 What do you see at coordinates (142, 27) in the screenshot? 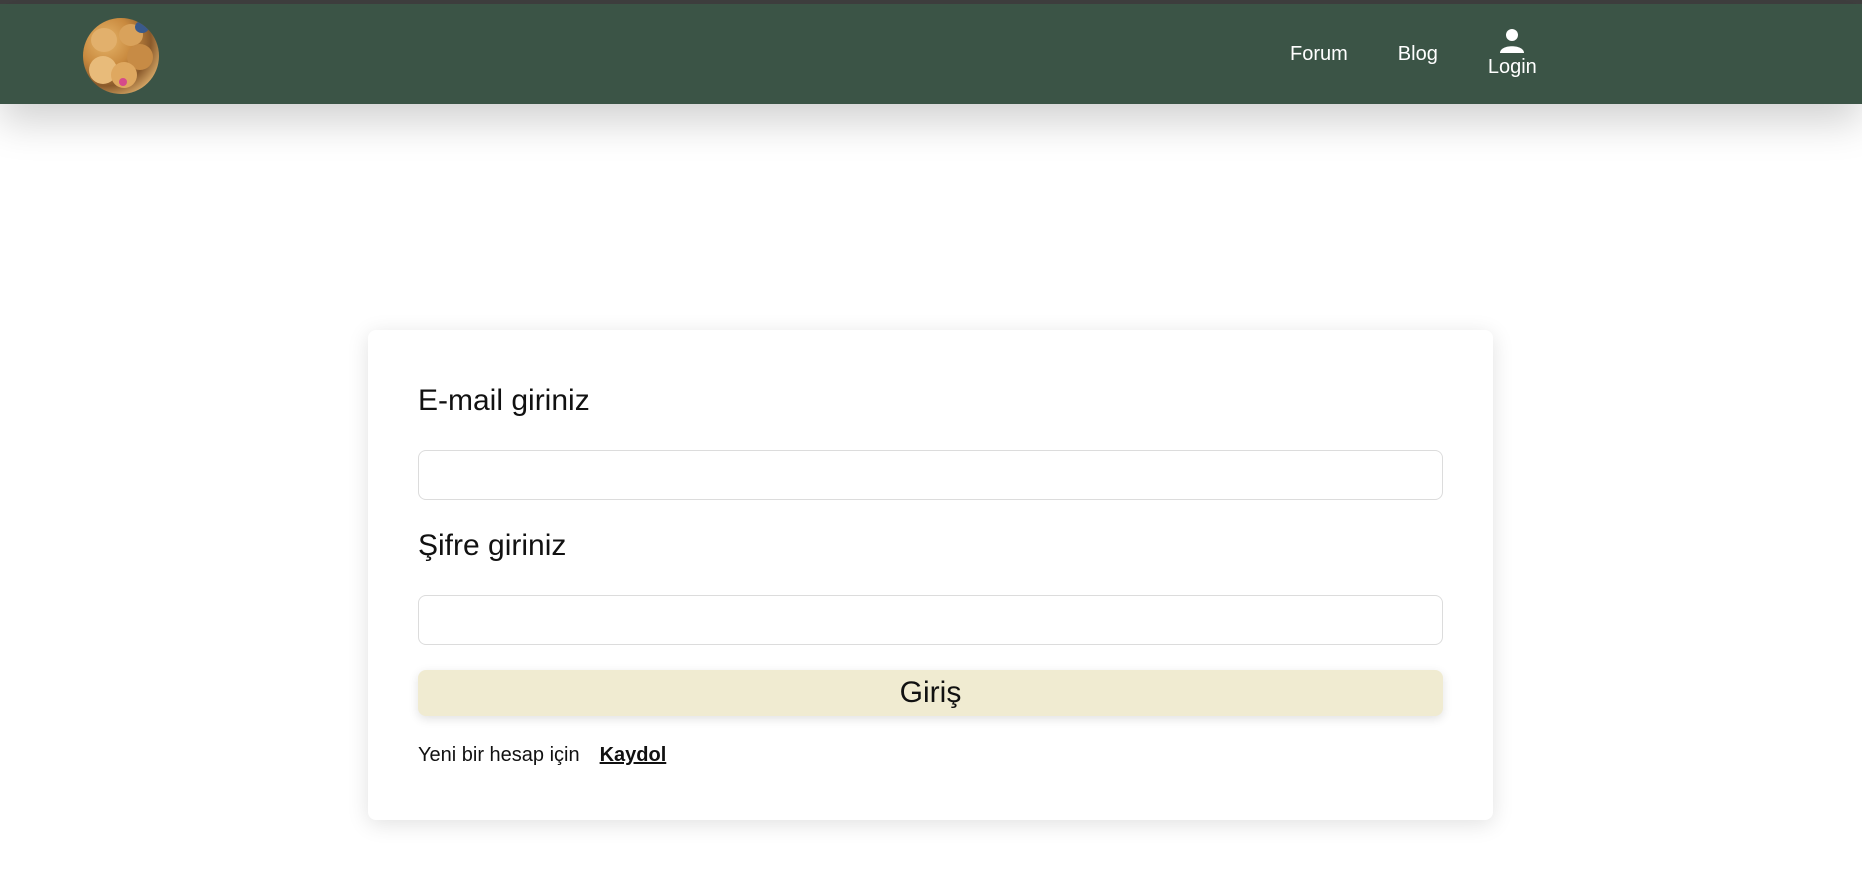
I see `logo-blue-patch` at bounding box center [142, 27].